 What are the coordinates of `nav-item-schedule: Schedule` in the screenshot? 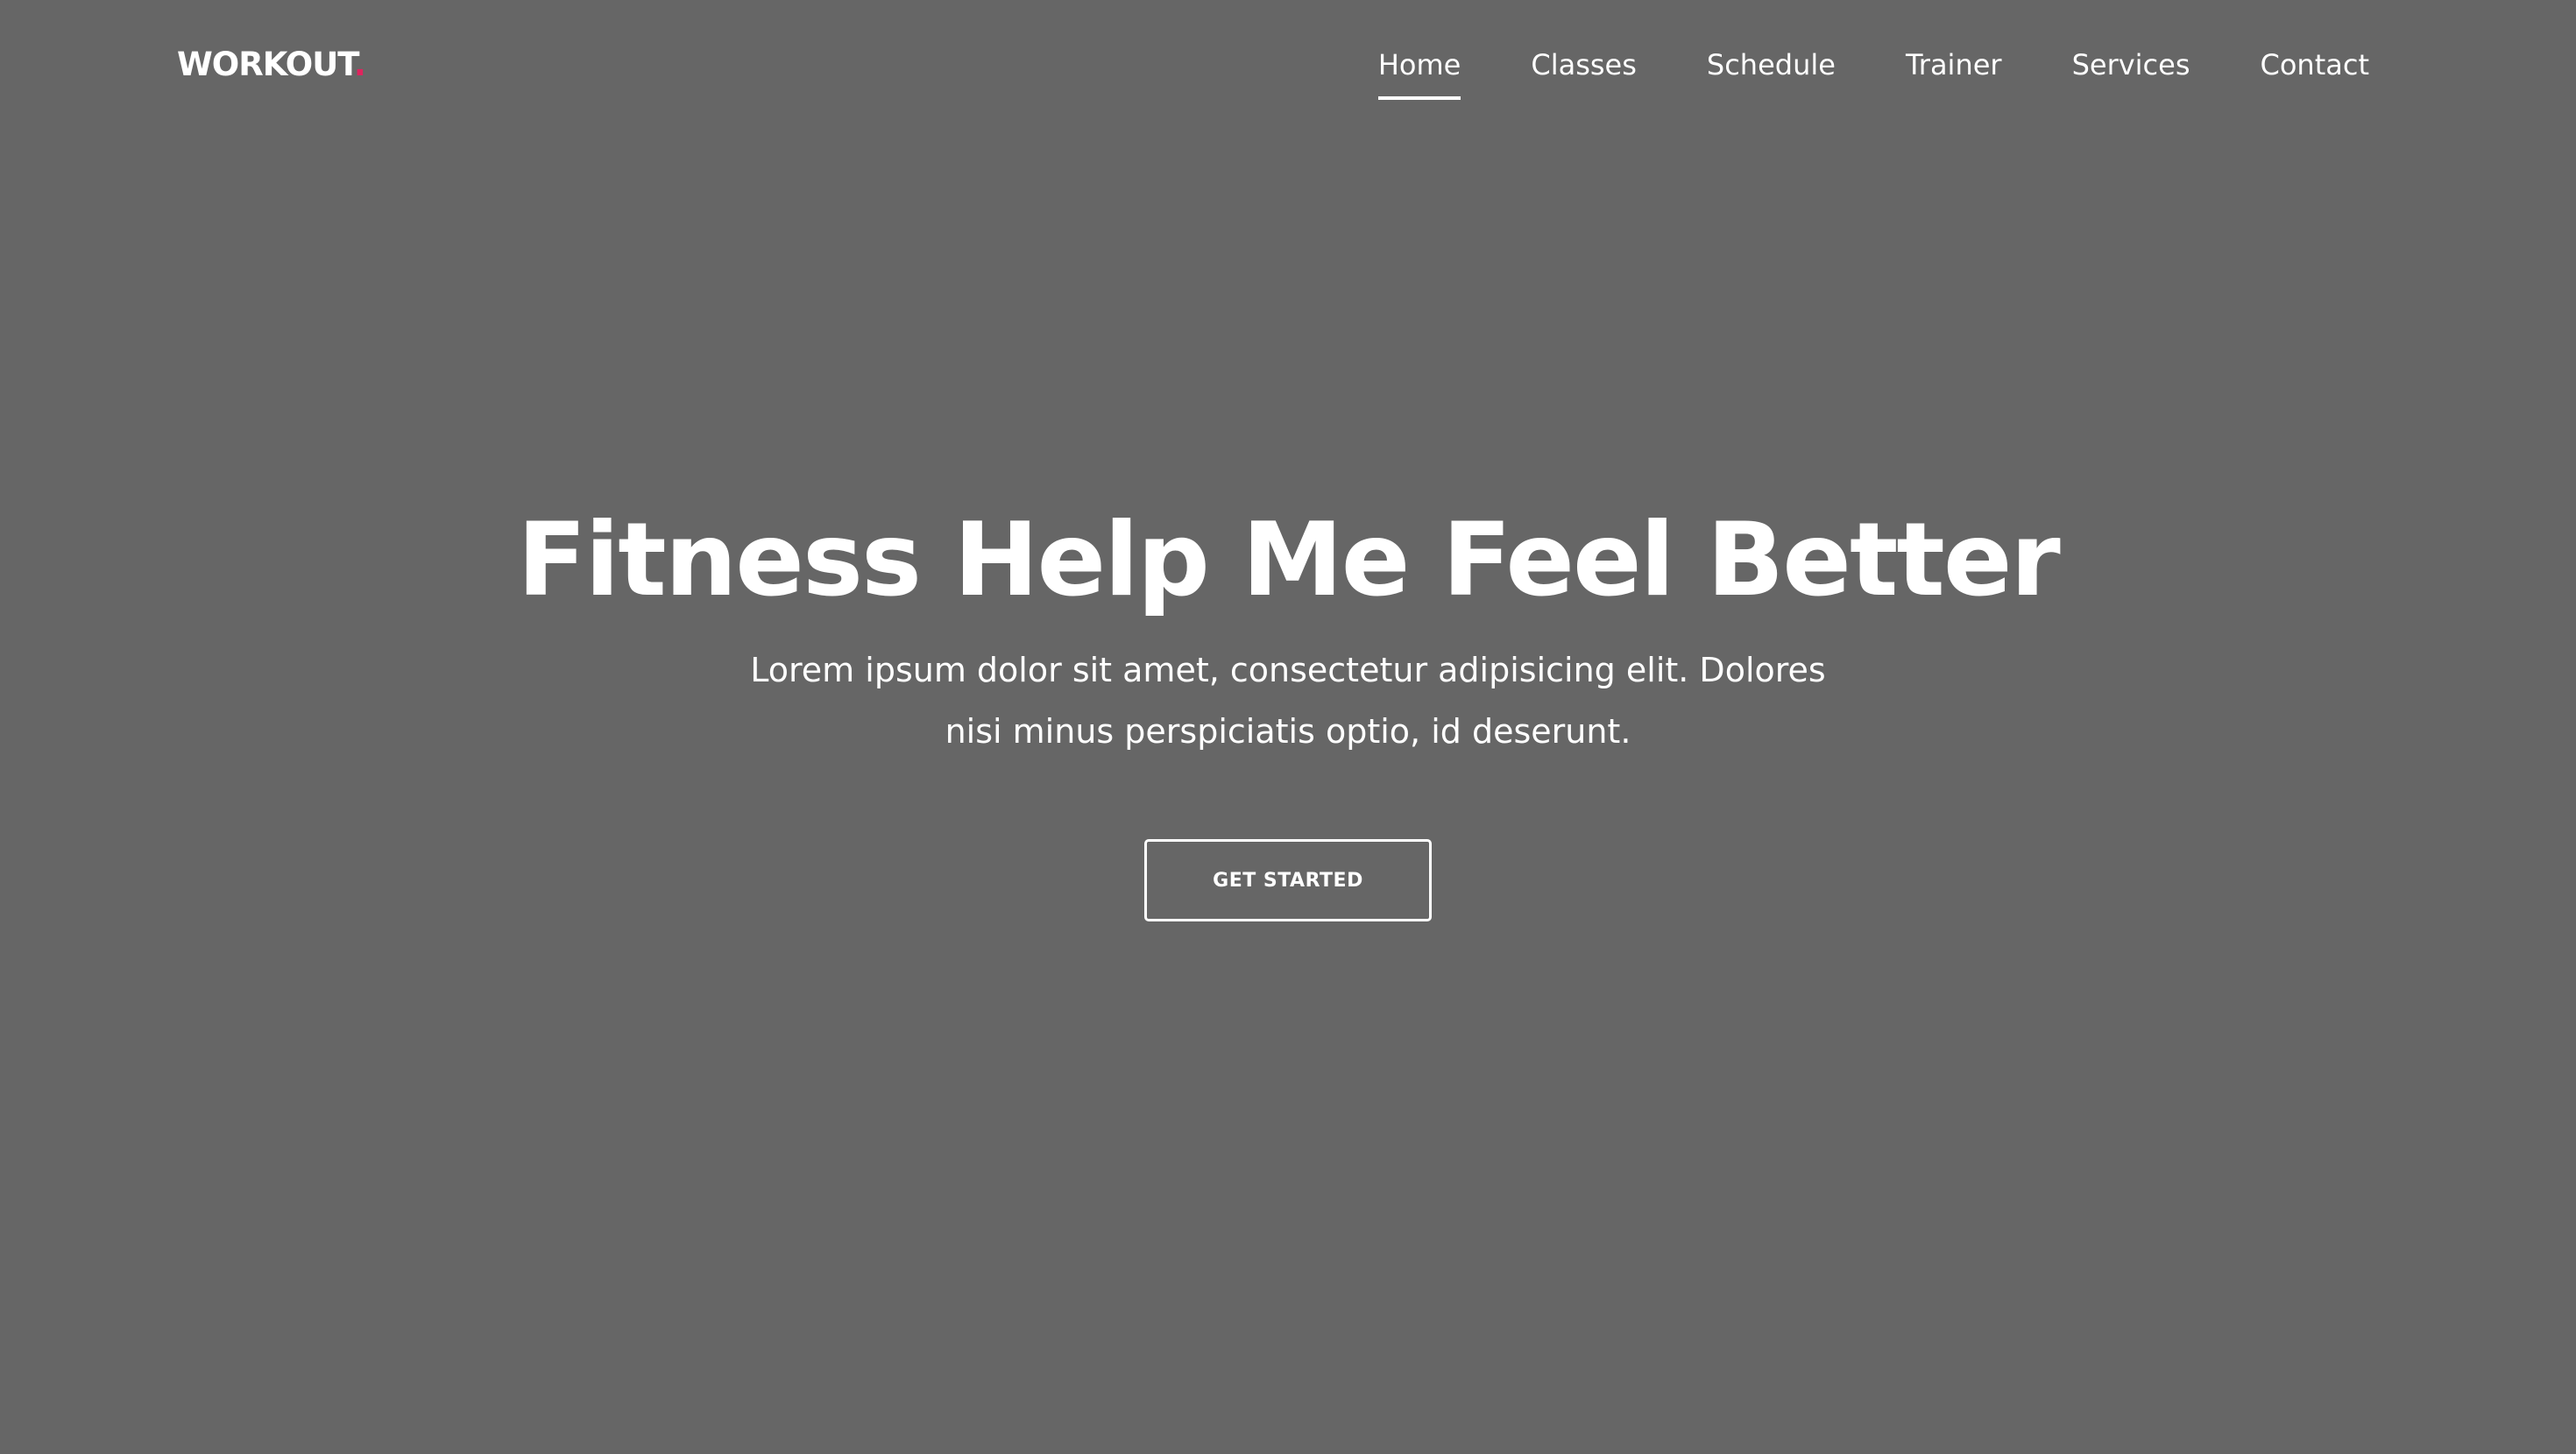 It's located at (1771, 64).